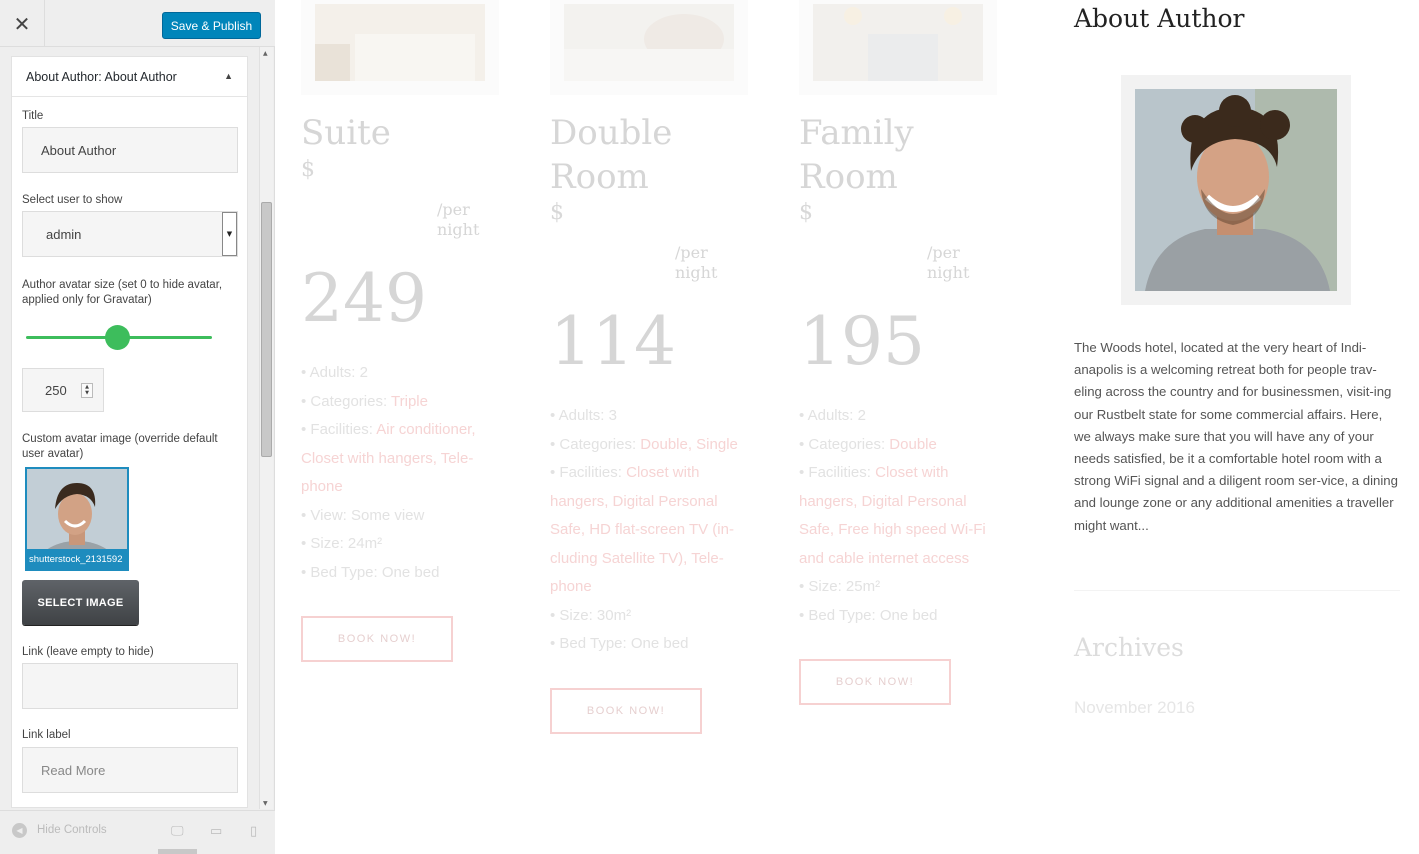  Describe the element at coordinates (583, 415) in the screenshot. I see `room-adults: • Adults: 3` at that location.